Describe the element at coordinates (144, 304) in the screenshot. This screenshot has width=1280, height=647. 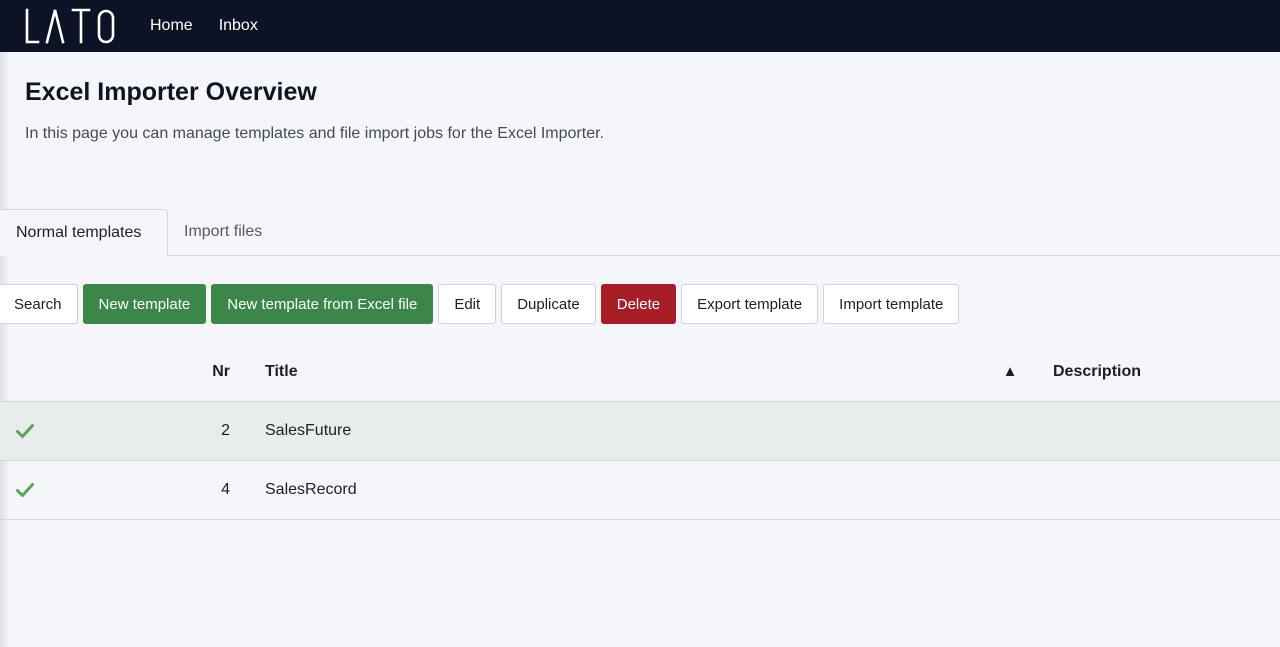
I see `new-template-button: New template` at that location.